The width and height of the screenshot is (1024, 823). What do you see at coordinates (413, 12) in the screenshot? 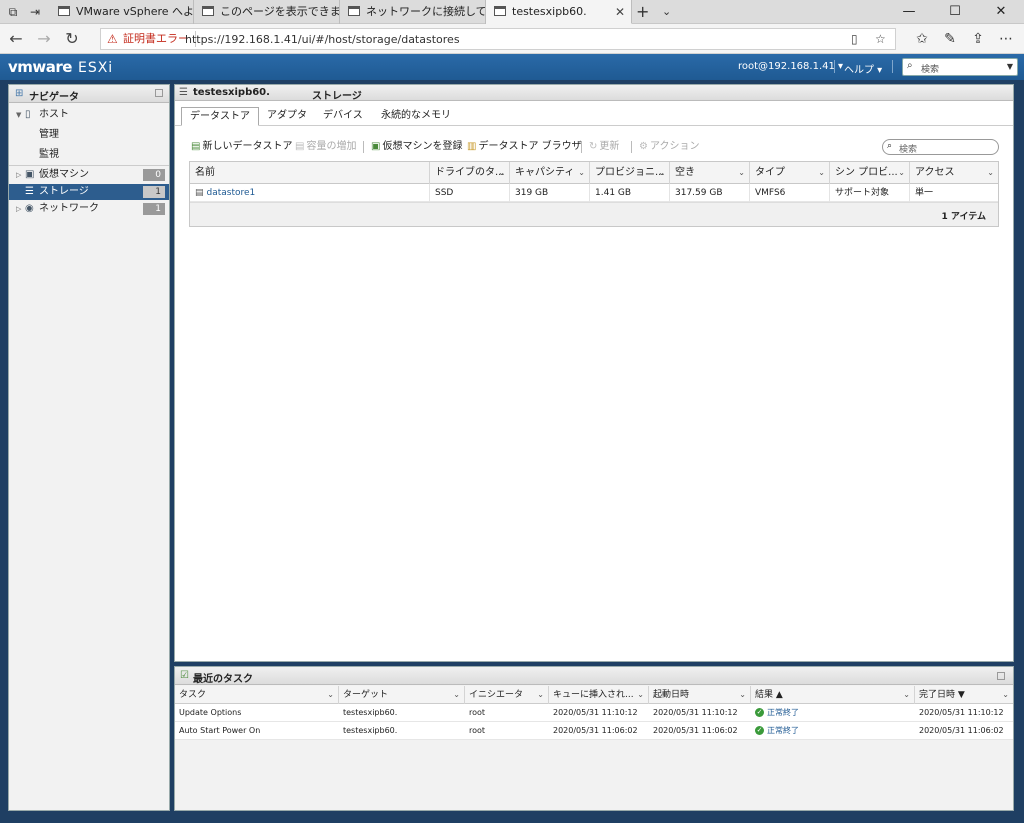
I see `browser-tab-not-connected: ネットワークに接続していません` at bounding box center [413, 12].